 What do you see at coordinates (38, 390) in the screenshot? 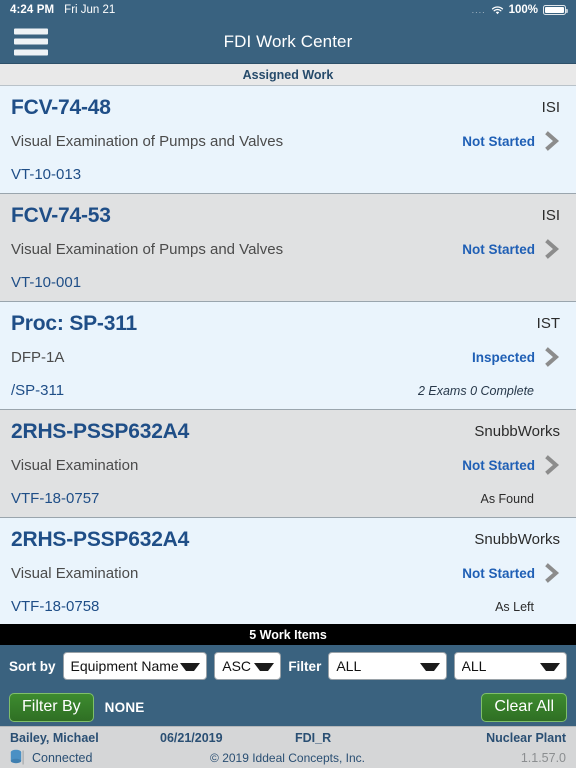
I see `work-item-reference: /SP-311` at bounding box center [38, 390].